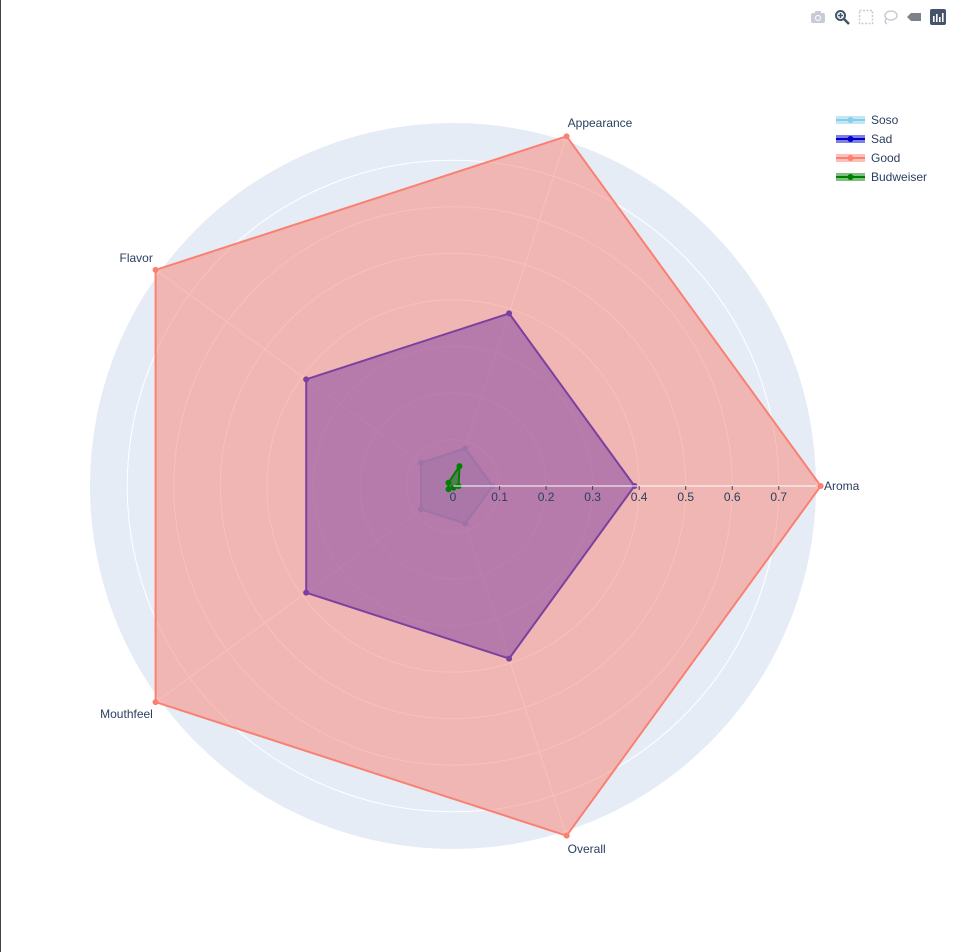 The height and width of the screenshot is (952, 957). What do you see at coordinates (868, 158) in the screenshot?
I see `legend-item-good: Good` at bounding box center [868, 158].